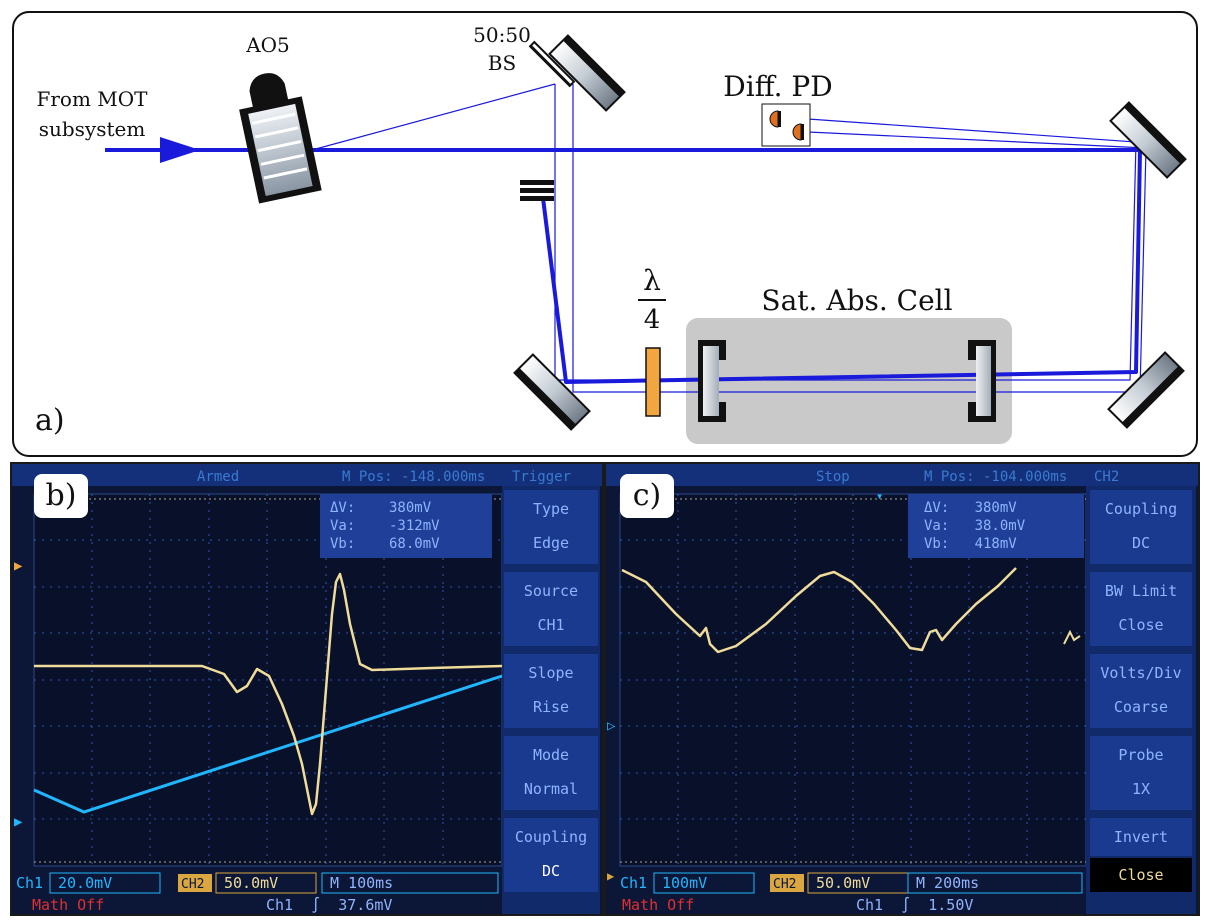 This screenshot has width=1208, height=920. Describe the element at coordinates (786, 125) in the screenshot. I see `diff-photodiode` at that location.